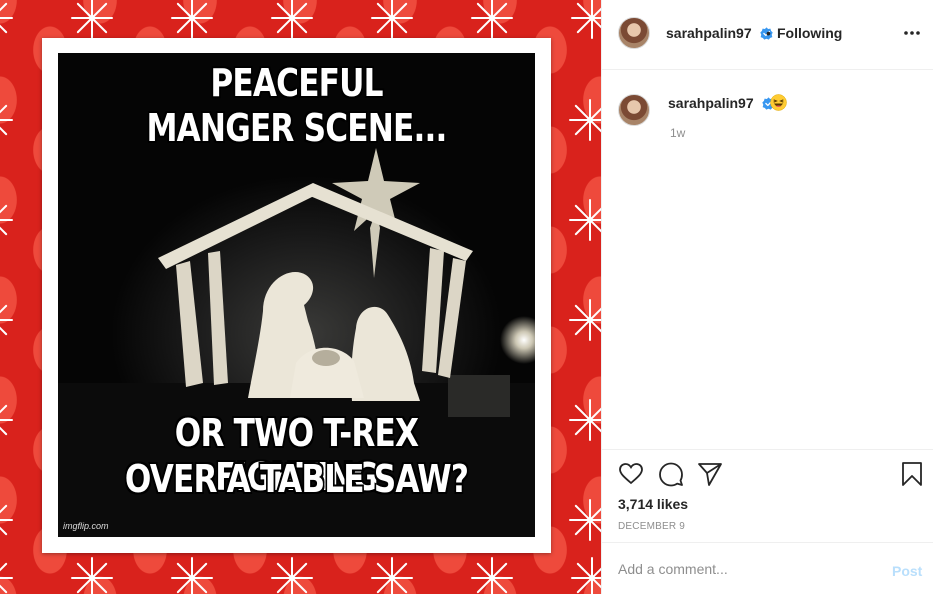 This screenshot has width=933, height=594. I want to click on paper-plane-icon, so click(710, 474).